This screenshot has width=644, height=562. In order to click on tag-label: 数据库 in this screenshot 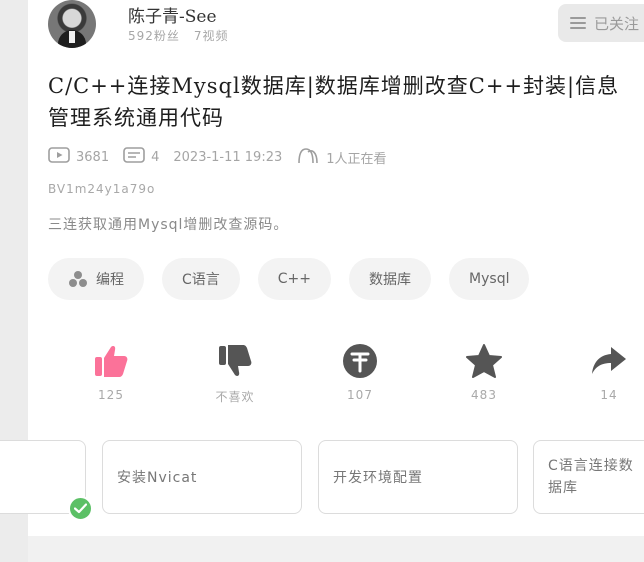, I will do `click(390, 280)`.